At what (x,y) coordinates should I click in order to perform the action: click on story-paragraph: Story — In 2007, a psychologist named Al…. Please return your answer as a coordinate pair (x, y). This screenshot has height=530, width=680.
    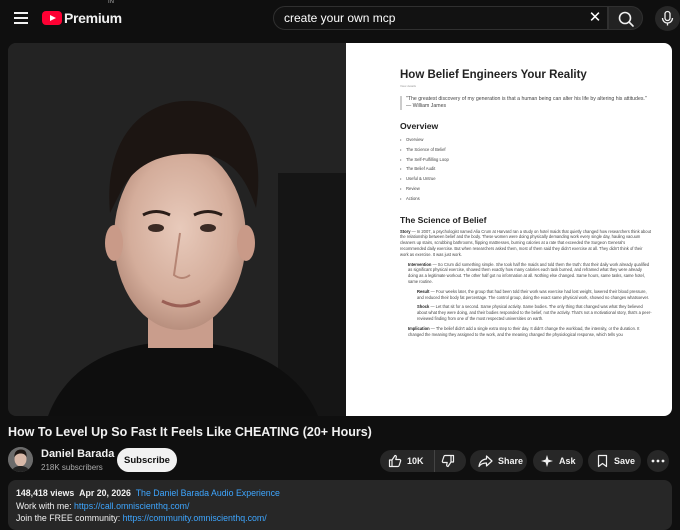
    Looking at the image, I should click on (526, 243).